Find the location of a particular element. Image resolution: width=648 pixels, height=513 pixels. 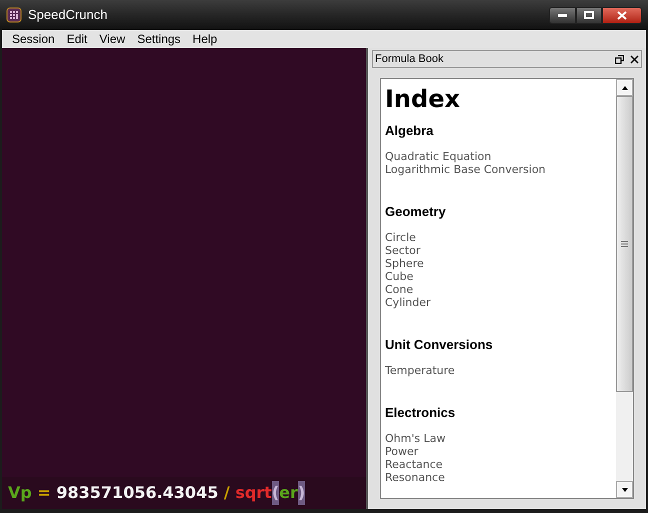

minimize-button is located at coordinates (562, 15).